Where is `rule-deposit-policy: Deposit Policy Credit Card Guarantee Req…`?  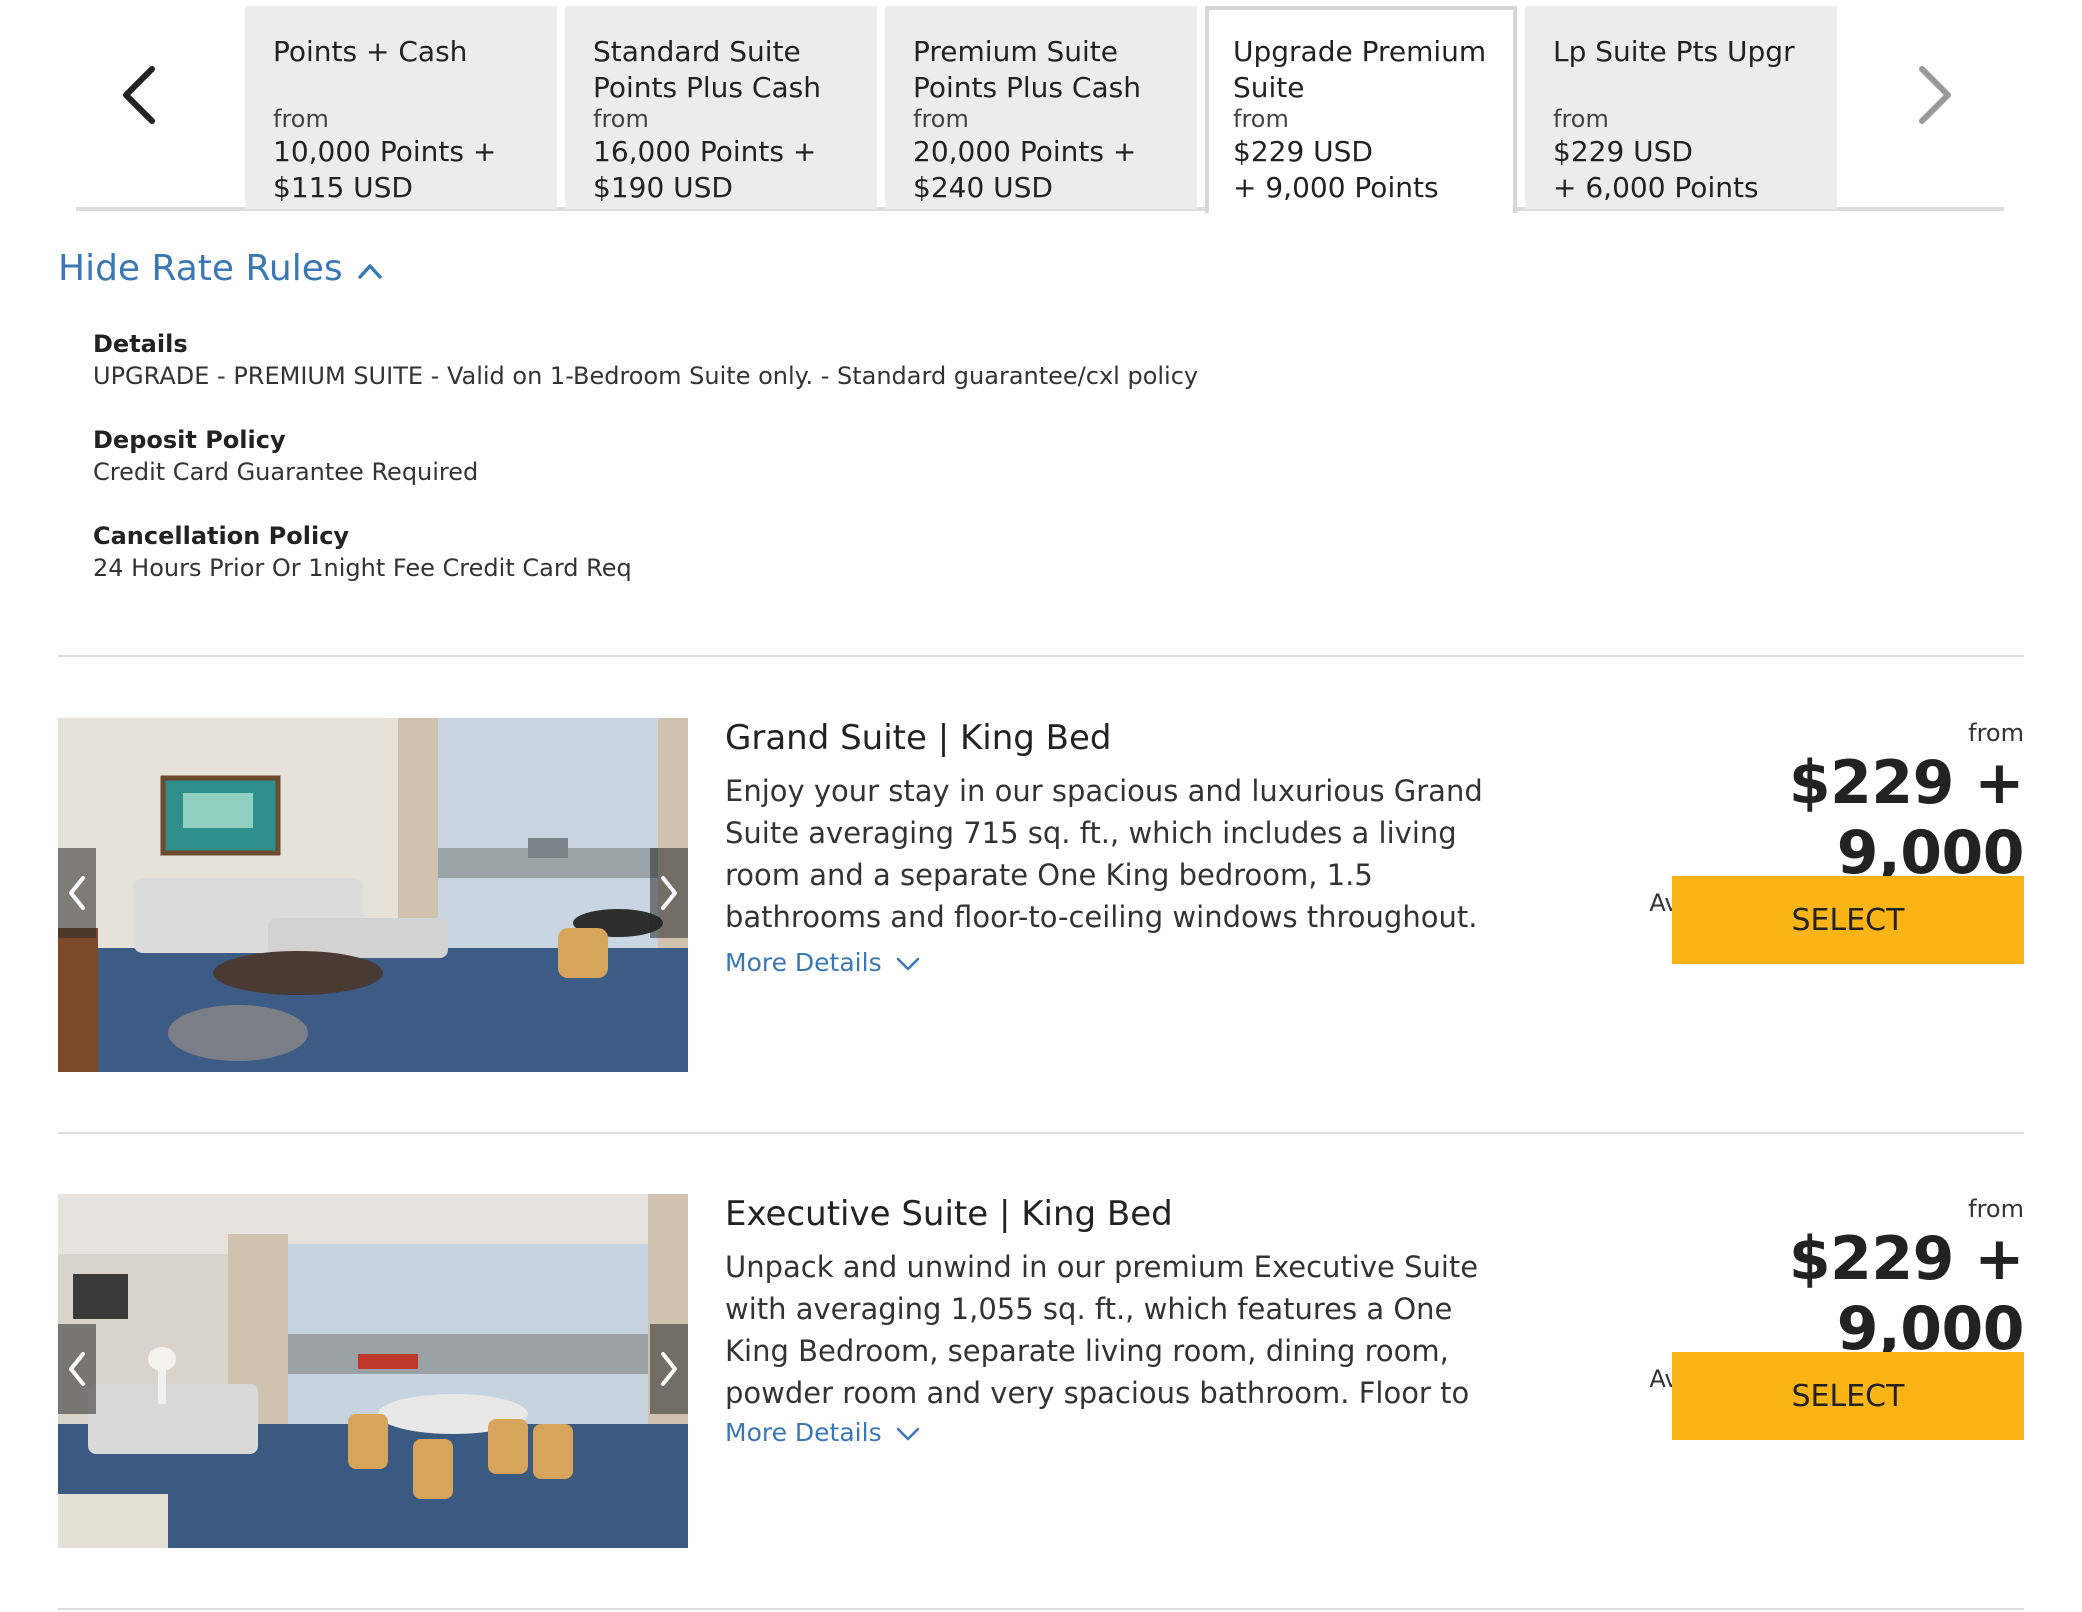 rule-deposit-policy: Deposit Policy Credit Card Guarantee Req… is located at coordinates (893, 456).